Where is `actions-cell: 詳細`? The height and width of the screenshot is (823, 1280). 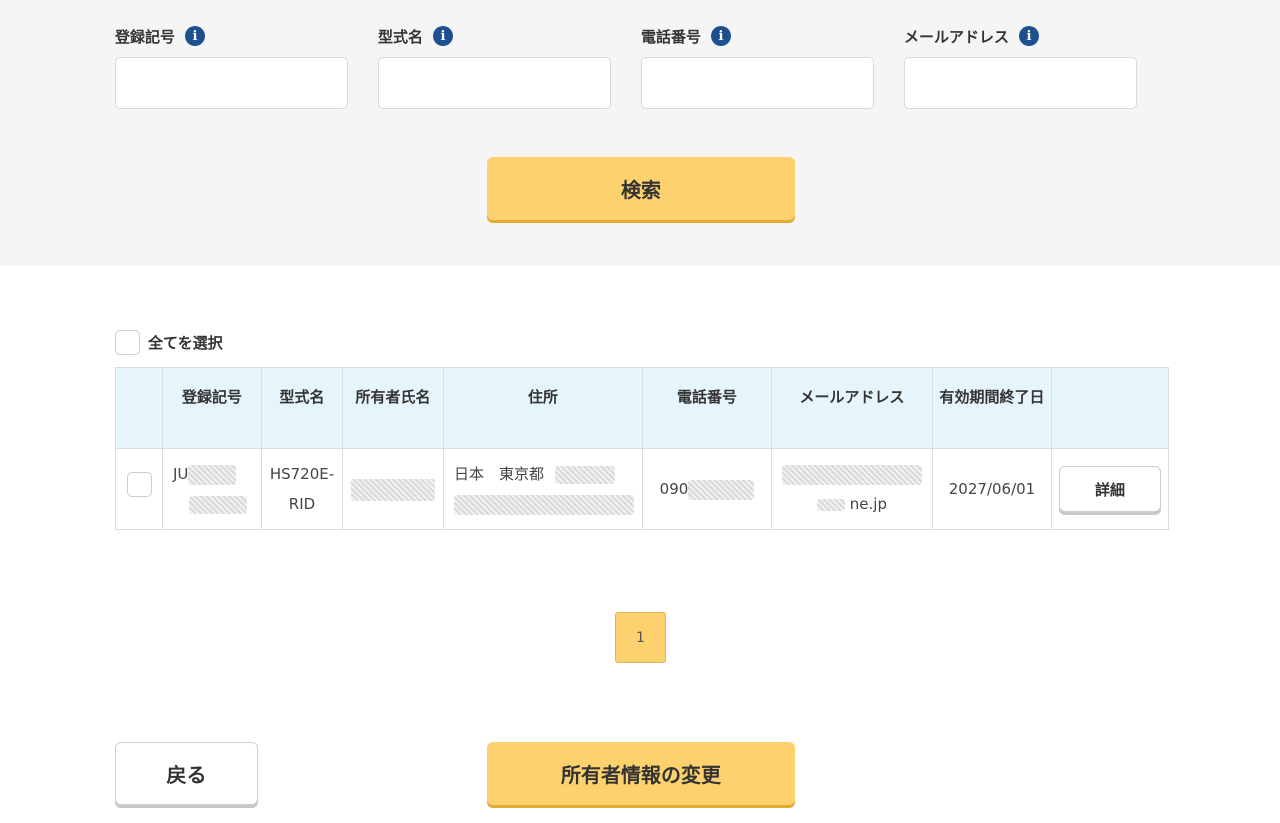 actions-cell: 詳細 is located at coordinates (1110, 489).